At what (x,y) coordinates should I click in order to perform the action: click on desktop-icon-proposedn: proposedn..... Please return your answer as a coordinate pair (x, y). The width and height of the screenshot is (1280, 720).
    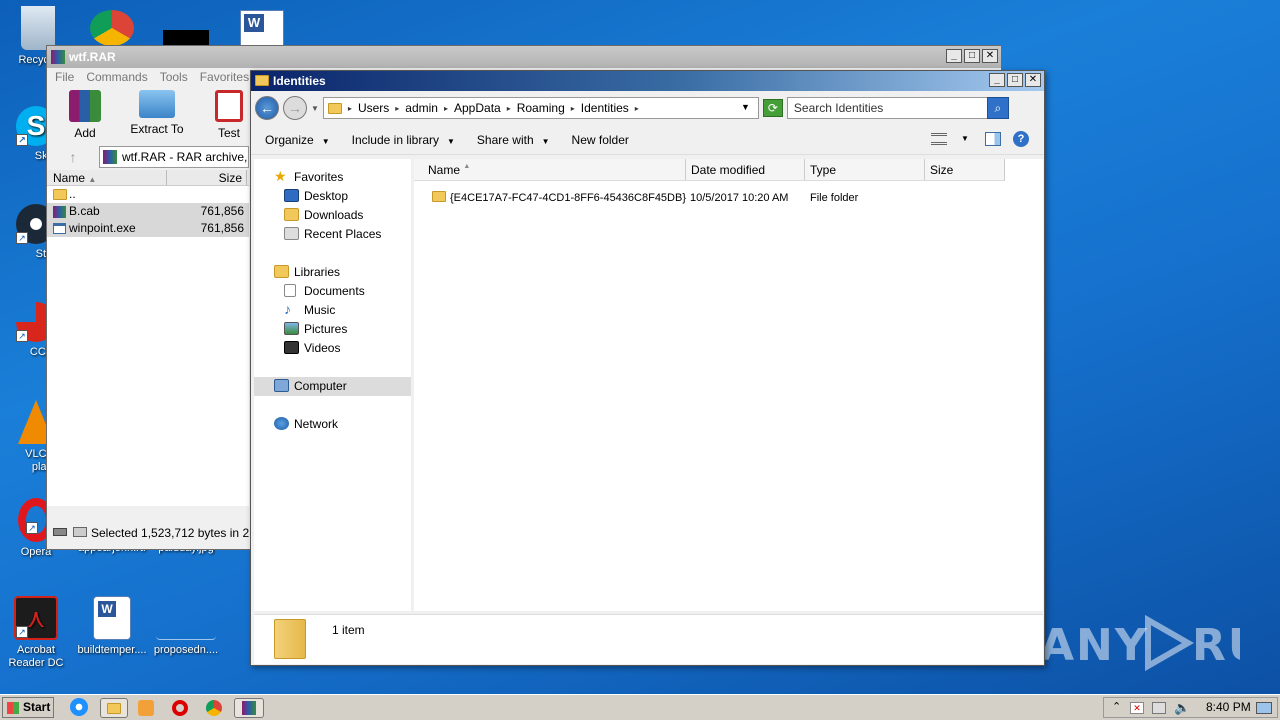
    Looking at the image, I should click on (186, 626).